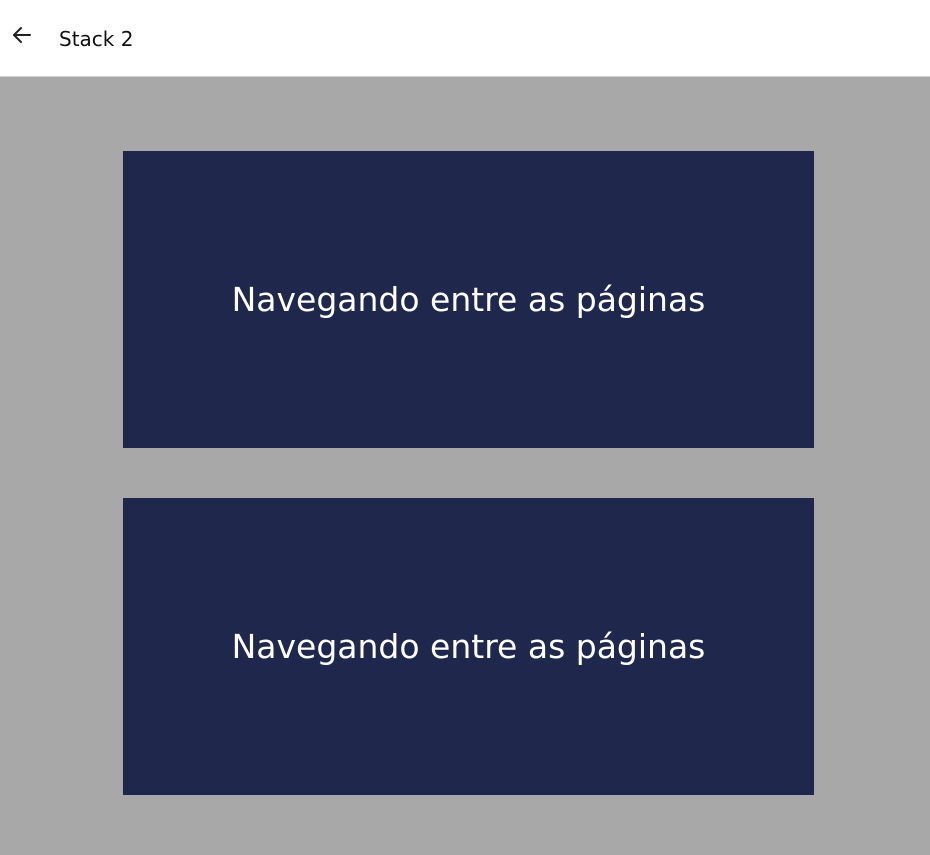 This screenshot has width=930, height=855. I want to click on arrow-left-icon, so click(22, 37).